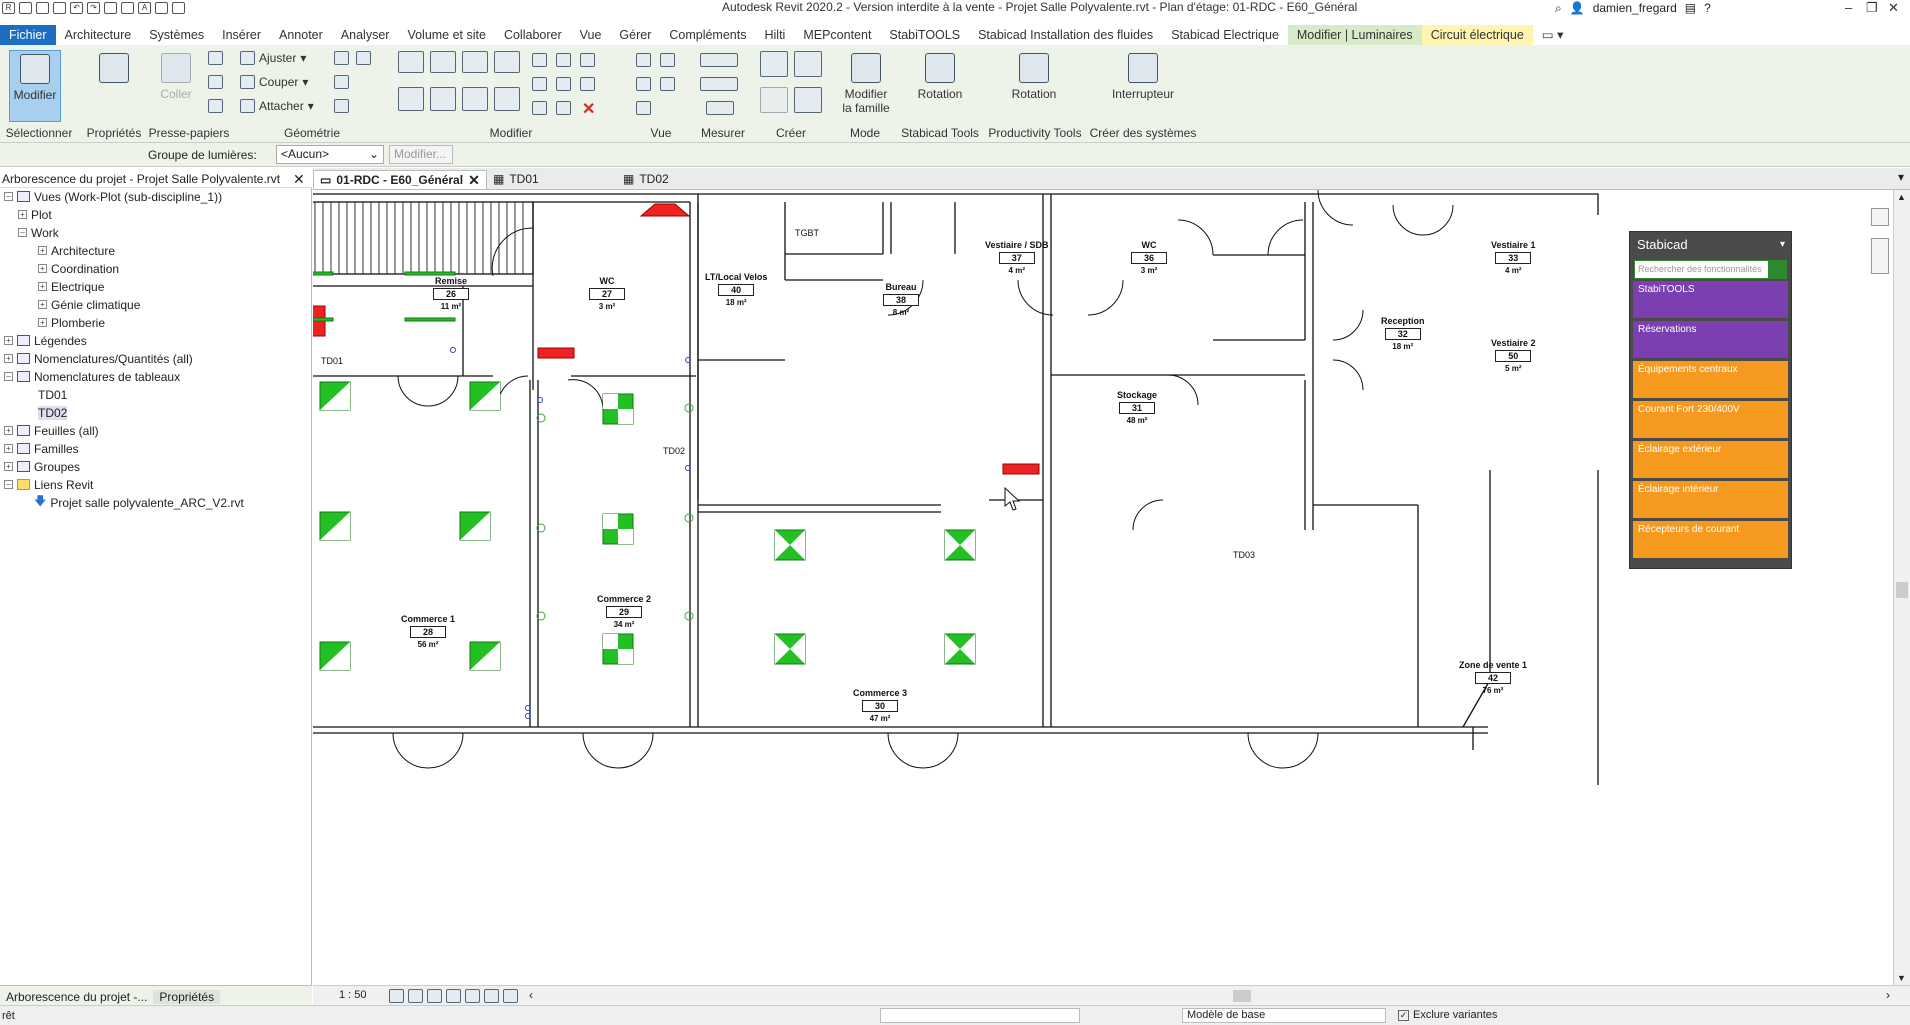 This screenshot has height=1025, width=1910. I want to click on redo-icon: ↷, so click(93, 8).